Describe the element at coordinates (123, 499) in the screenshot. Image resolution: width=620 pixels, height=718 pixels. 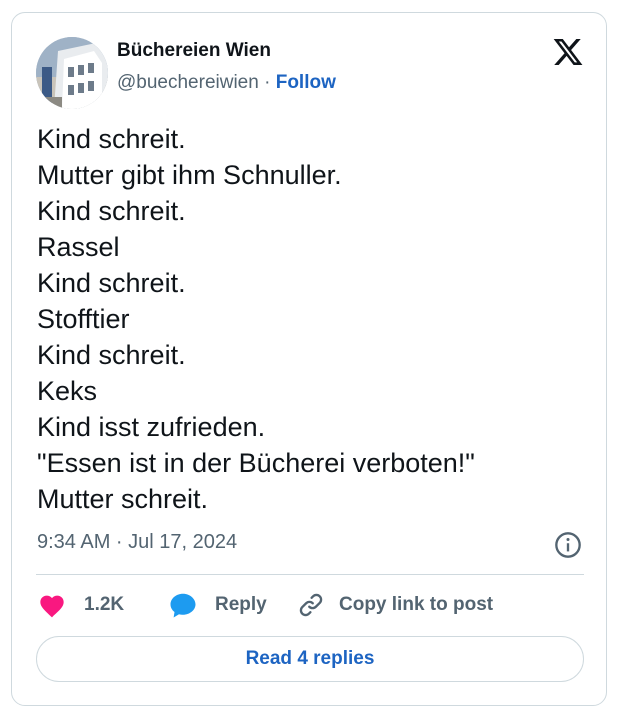
I see `post-line: Mutter schreit.` at that location.